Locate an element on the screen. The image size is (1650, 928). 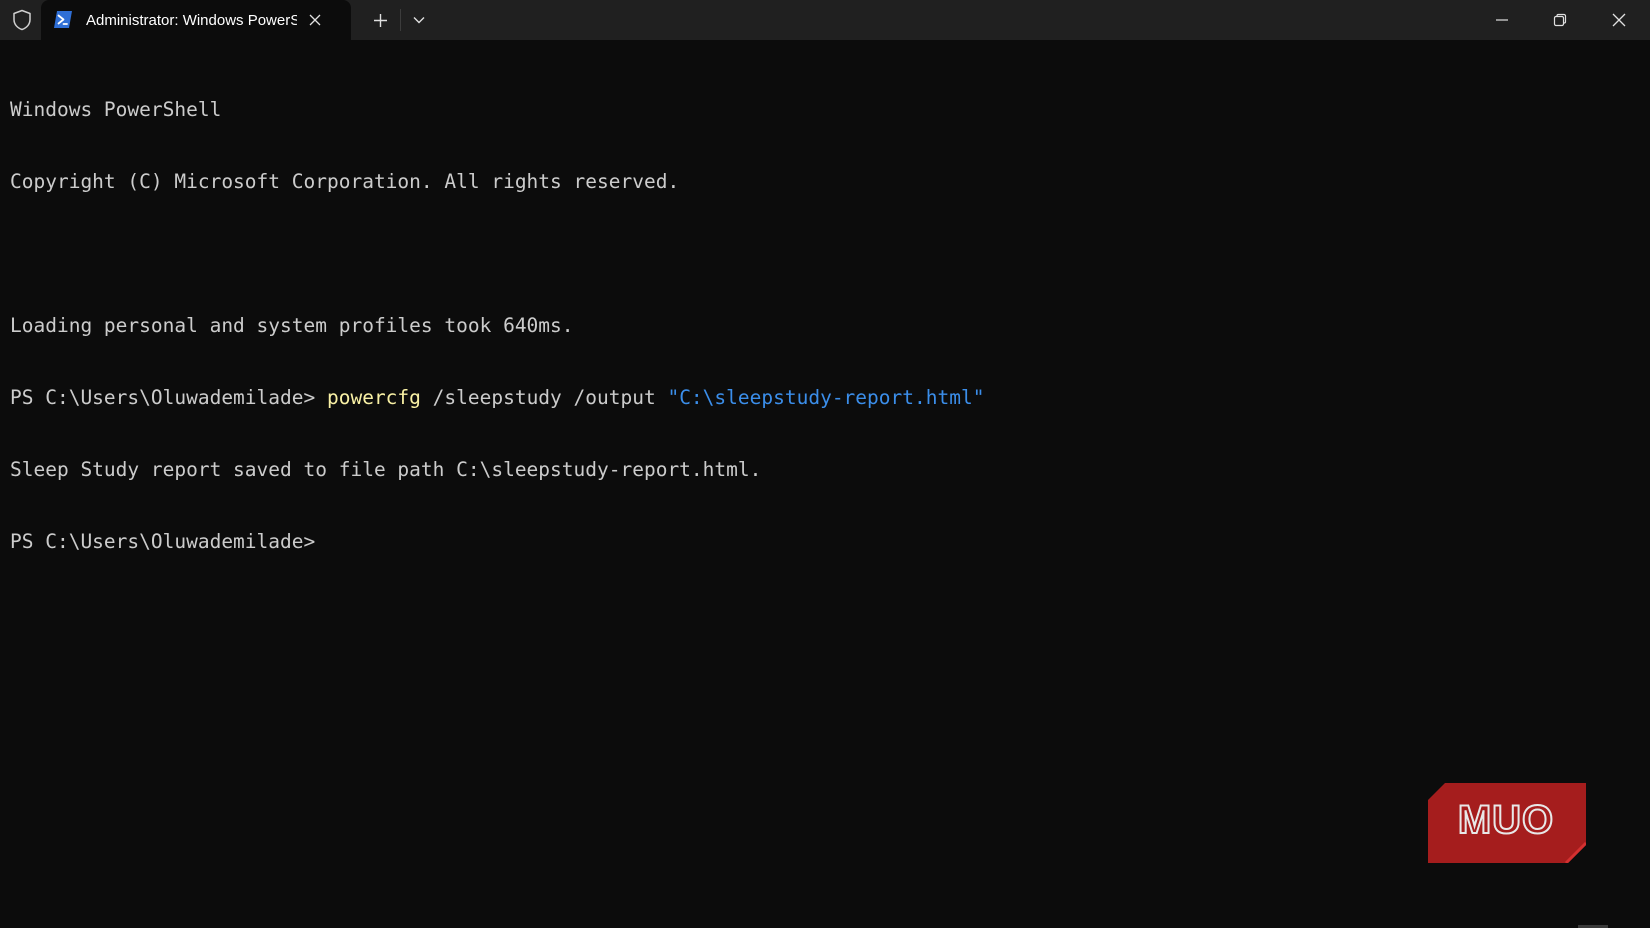
tab-separator is located at coordinates (400, 20).